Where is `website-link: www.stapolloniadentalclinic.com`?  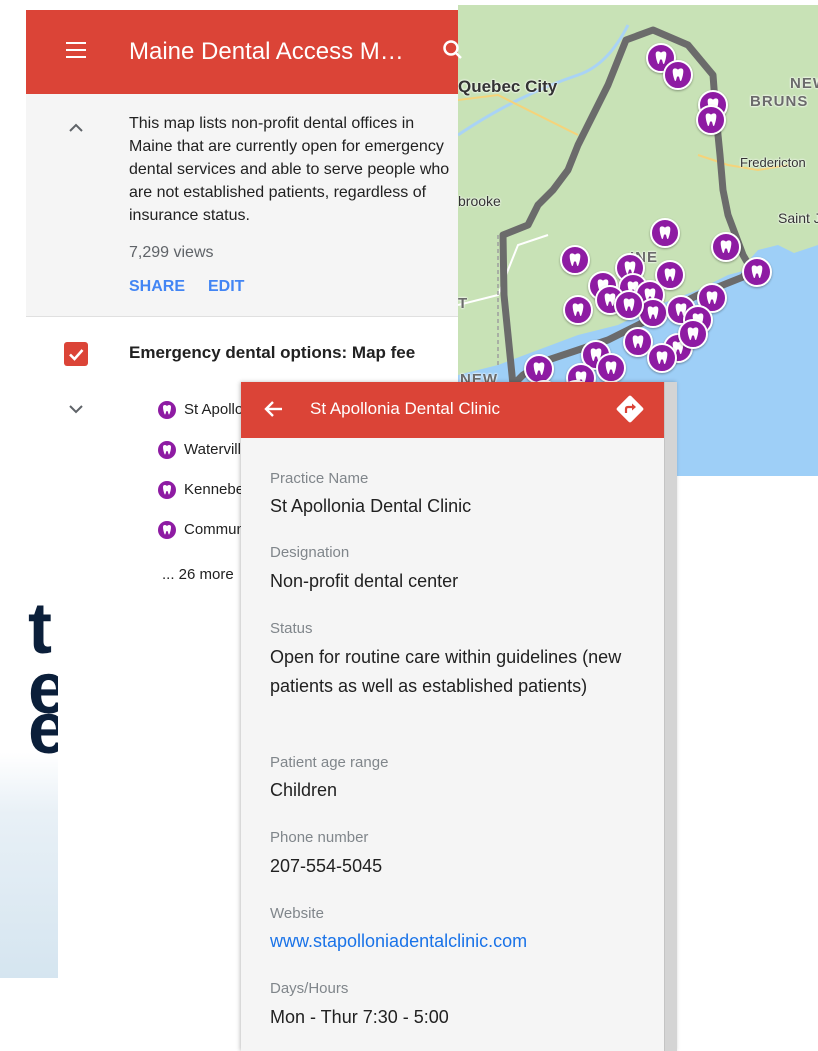
website-link: www.stapolloniadentalclinic.com is located at coordinates (460, 941).